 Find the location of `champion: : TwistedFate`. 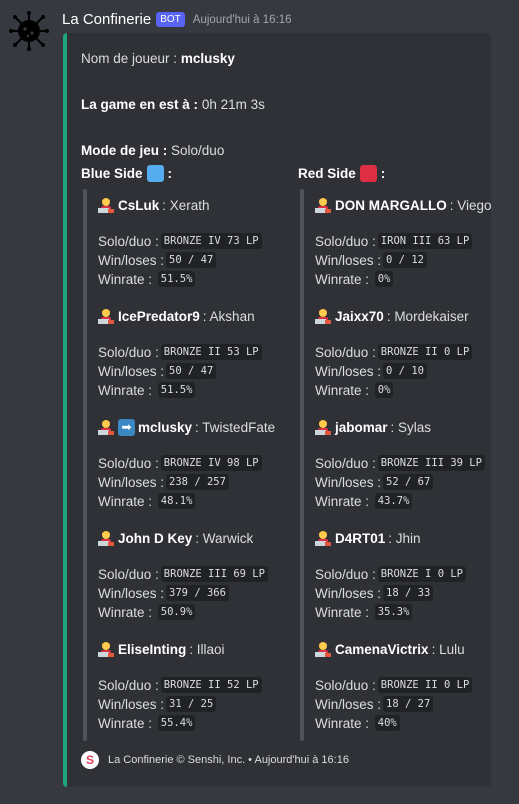

champion: : TwistedFate is located at coordinates (235, 427).